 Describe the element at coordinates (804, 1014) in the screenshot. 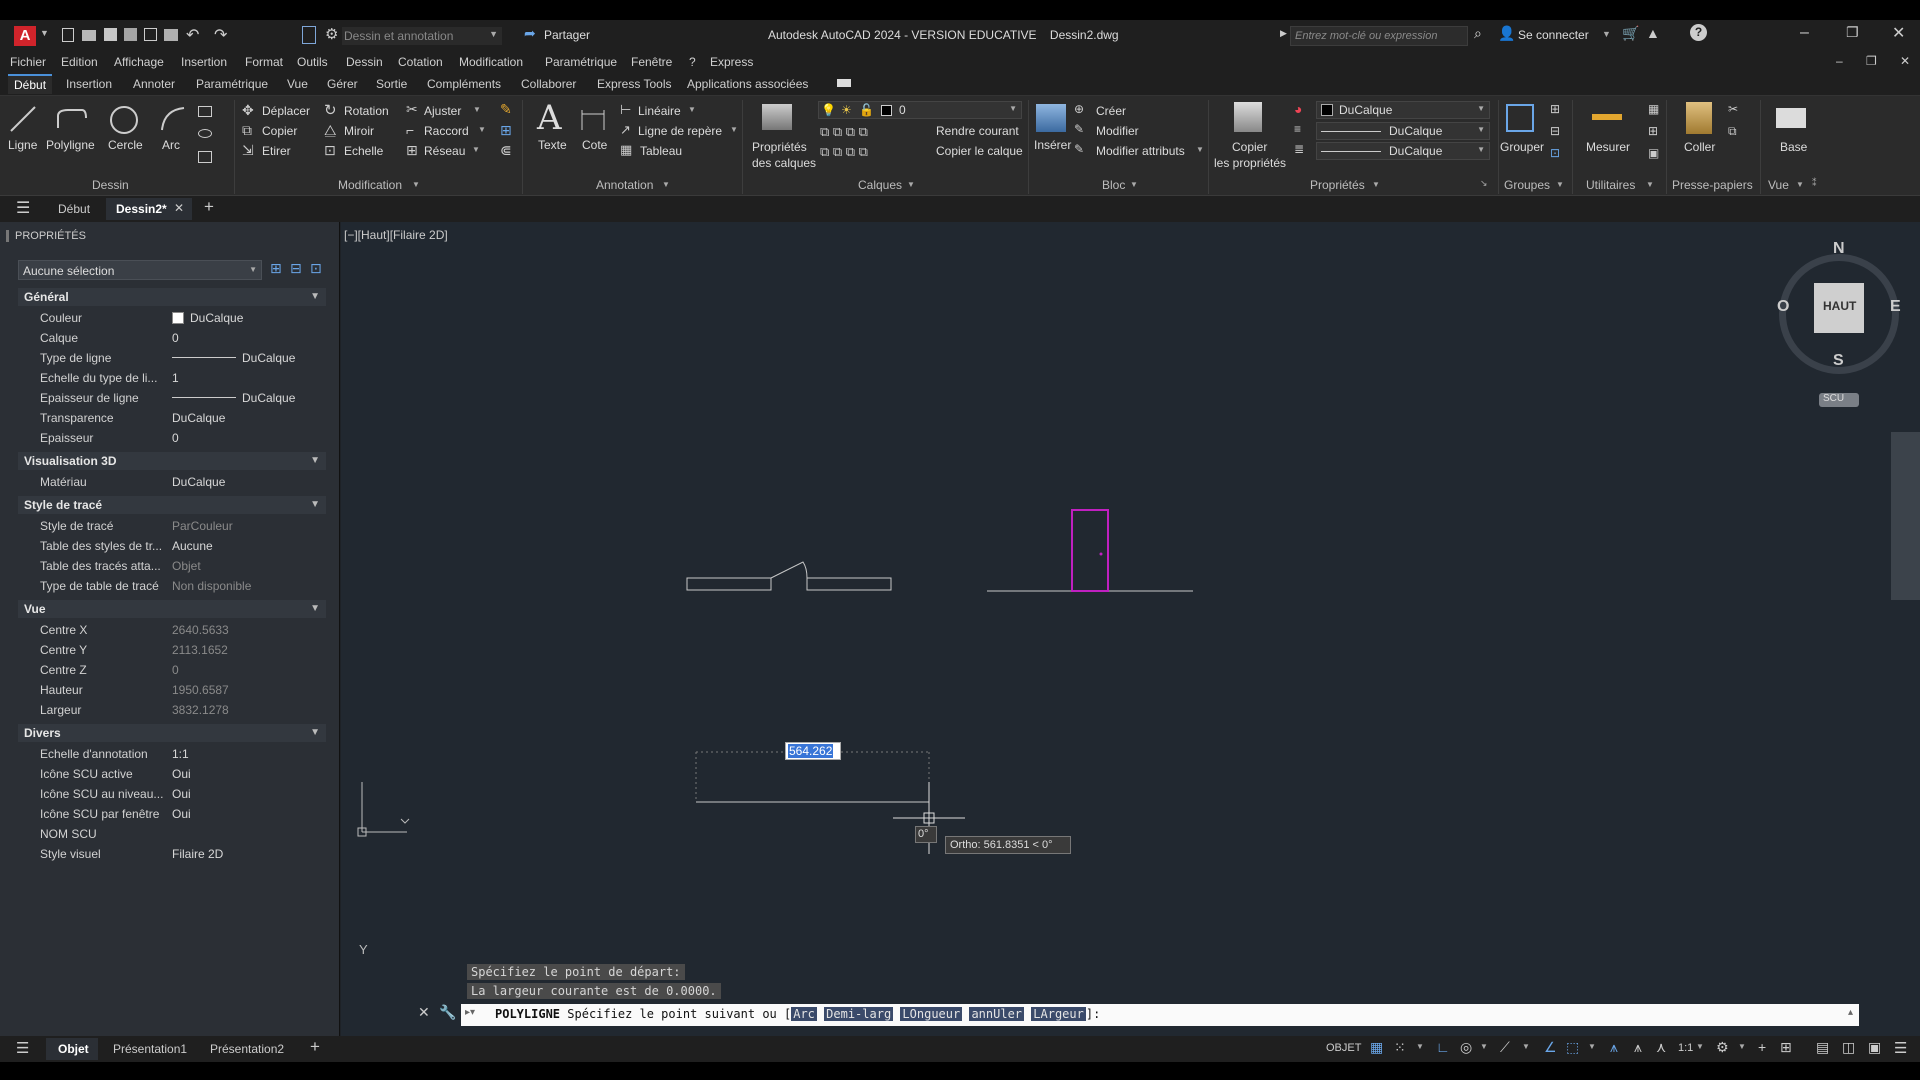

I see `option-arc: Arc` at that location.